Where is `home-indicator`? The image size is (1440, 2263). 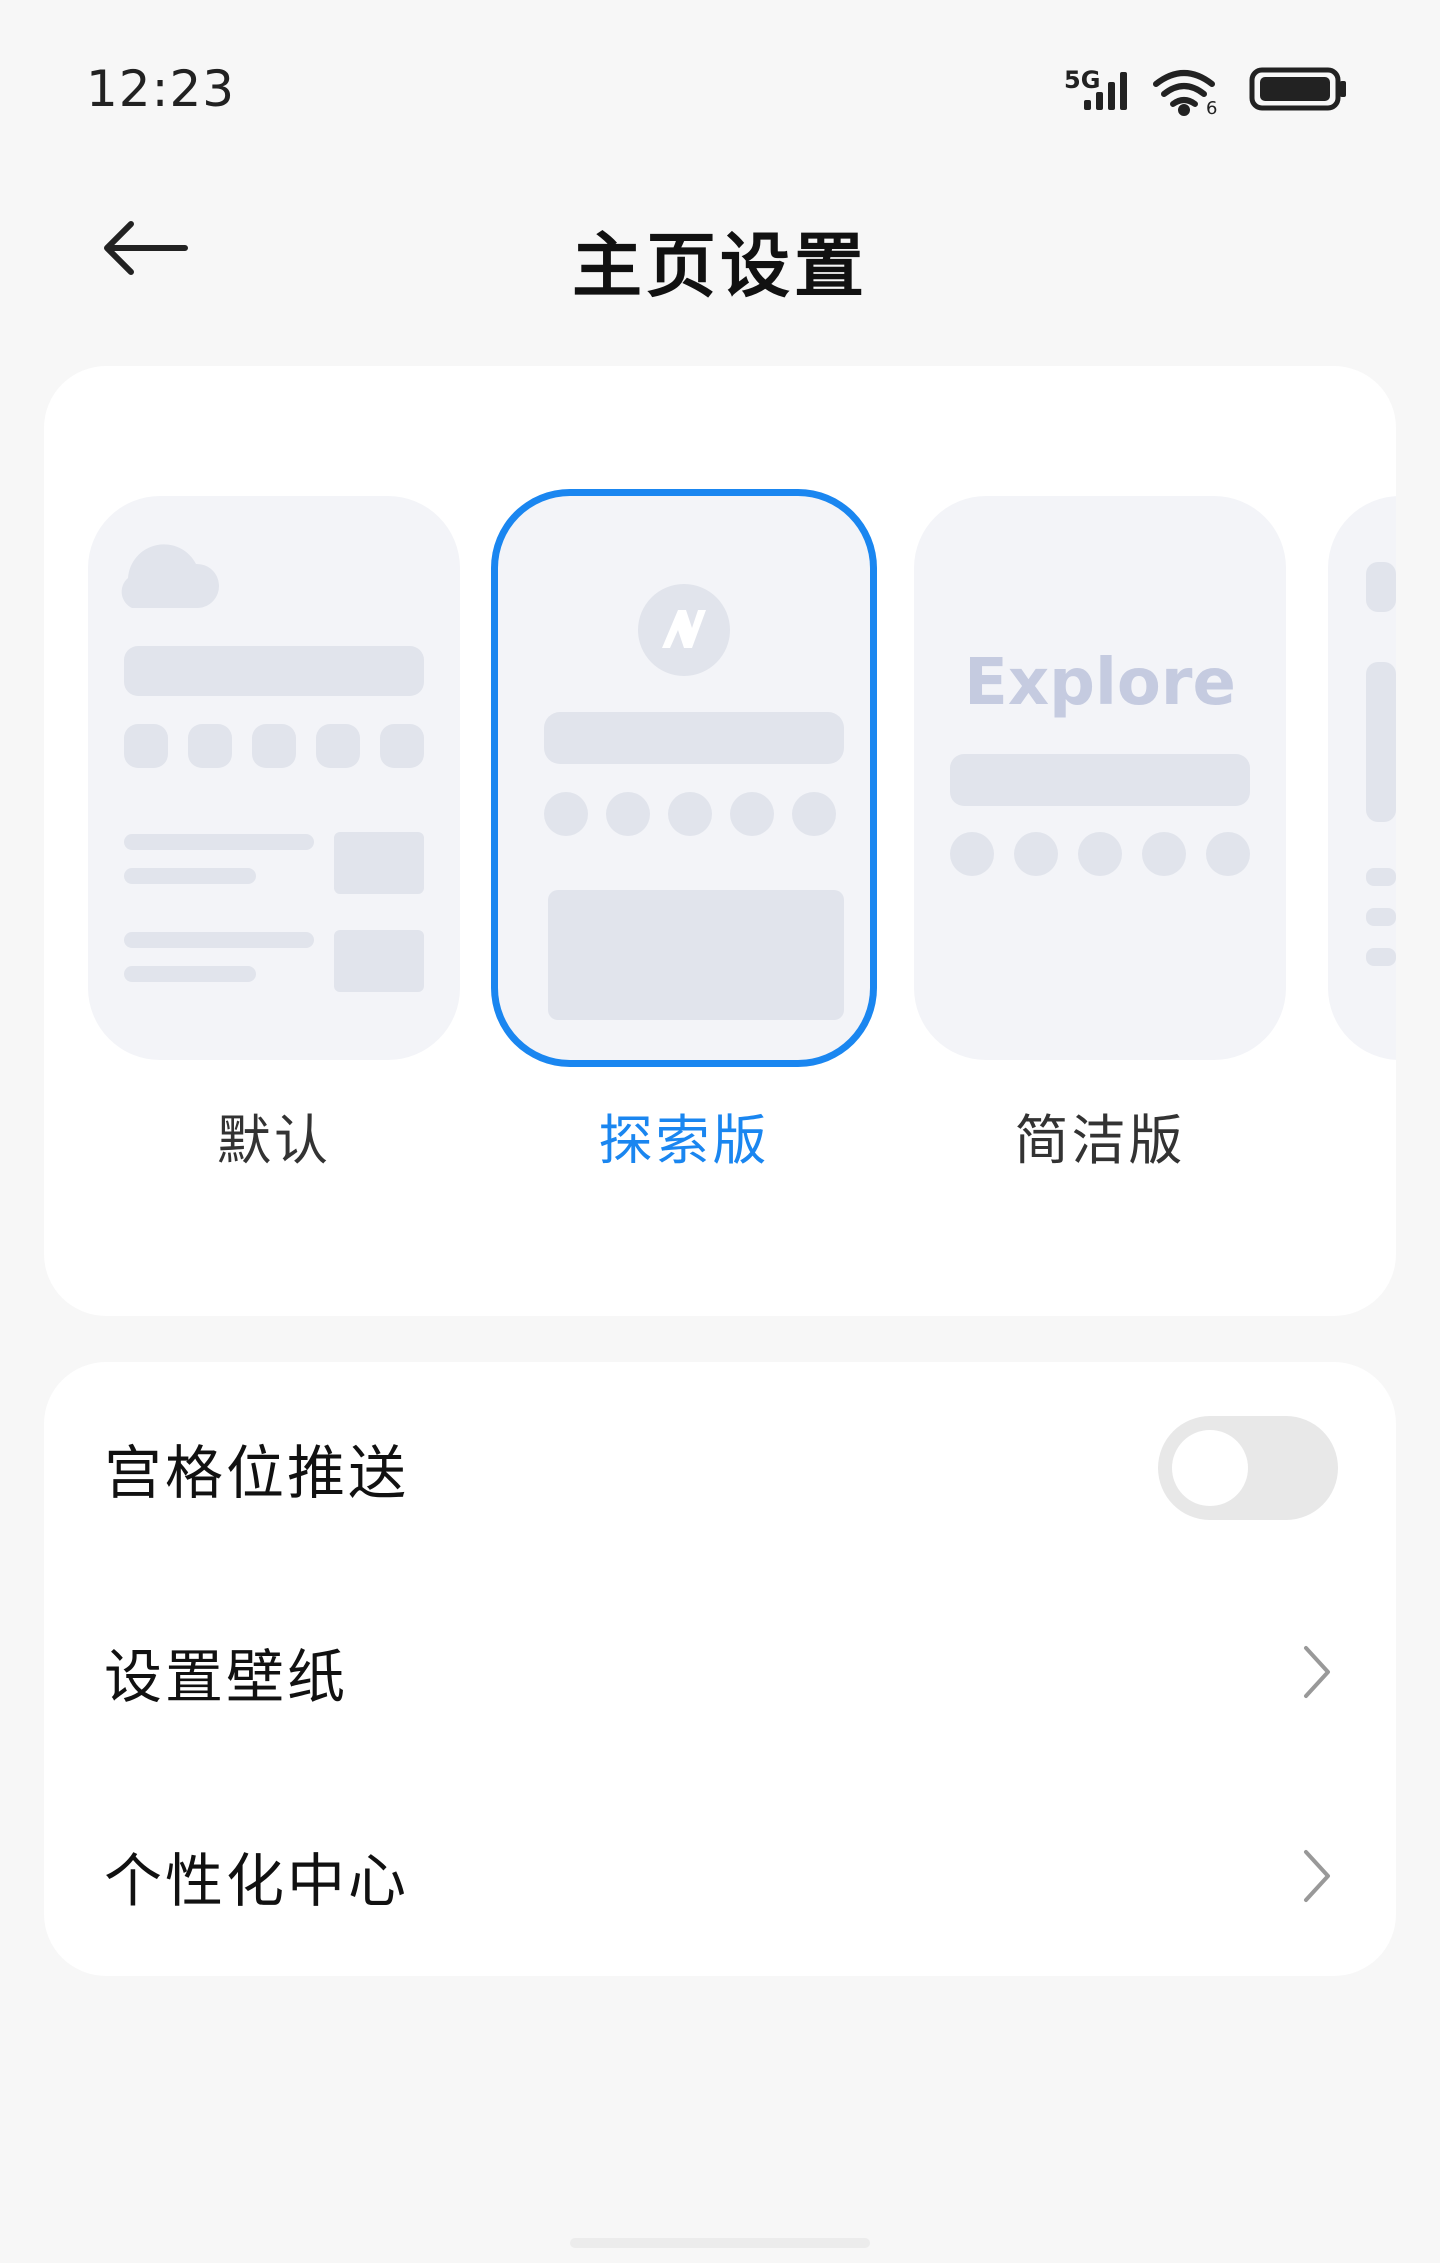 home-indicator is located at coordinates (720, 2243).